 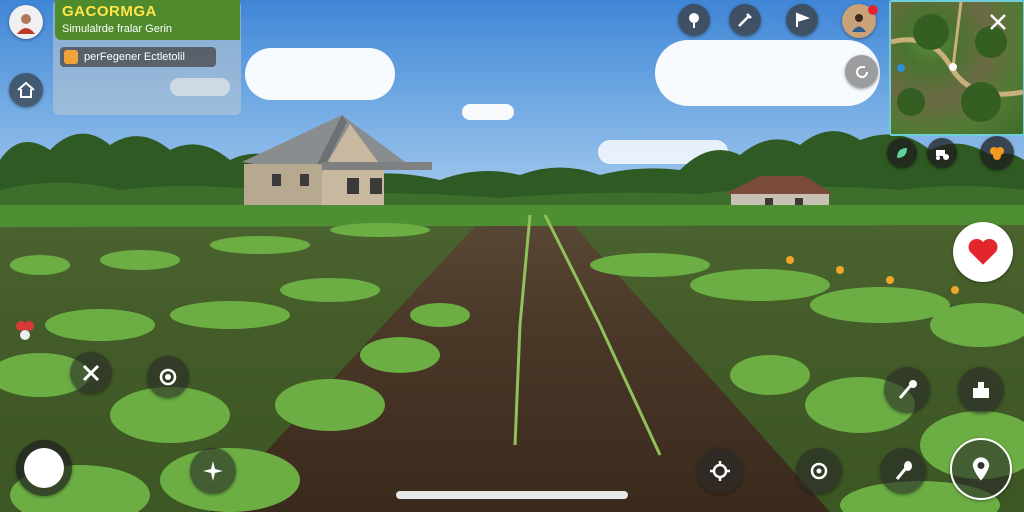 I want to click on quest-icon, so click(x=71, y=57).